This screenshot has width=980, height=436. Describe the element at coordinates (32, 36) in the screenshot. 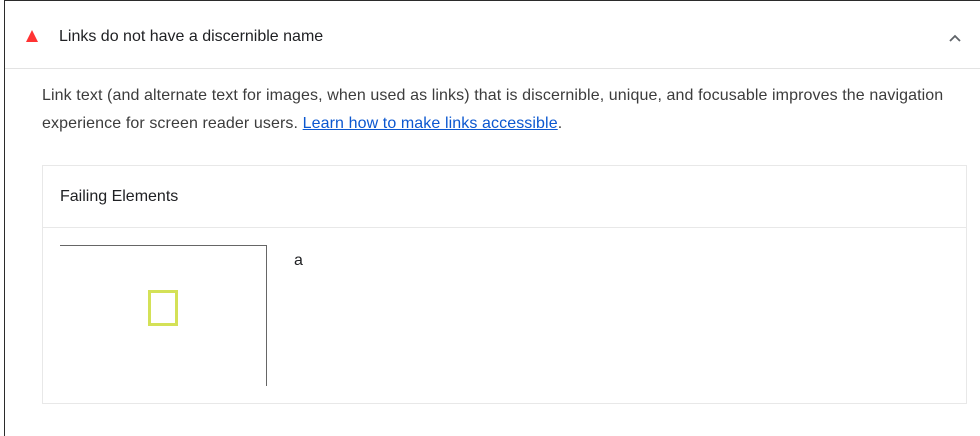

I see `fail-triangle-icon` at that location.